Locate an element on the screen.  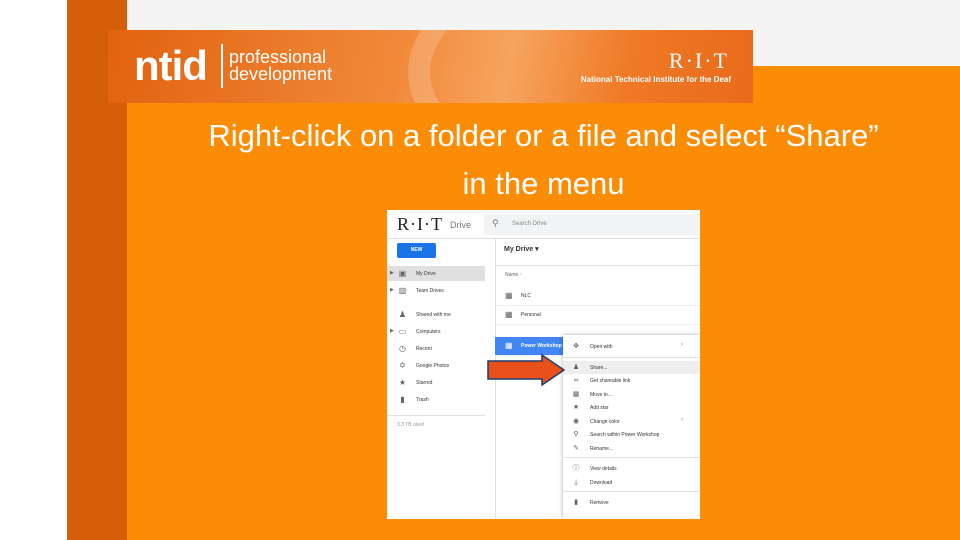
menu-label: Add star is located at coordinates (599, 408).